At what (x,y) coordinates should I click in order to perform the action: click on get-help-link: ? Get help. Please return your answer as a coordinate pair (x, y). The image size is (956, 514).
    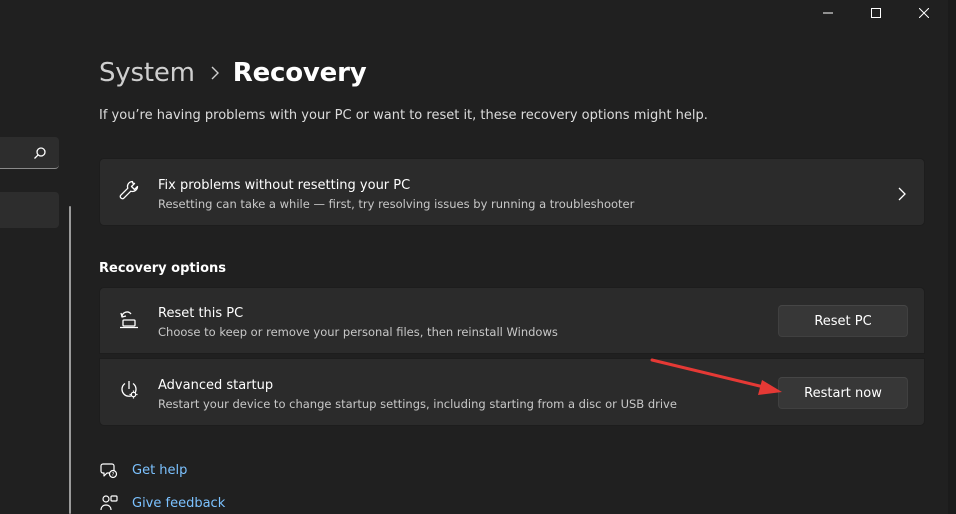
    Looking at the image, I should click on (143, 470).